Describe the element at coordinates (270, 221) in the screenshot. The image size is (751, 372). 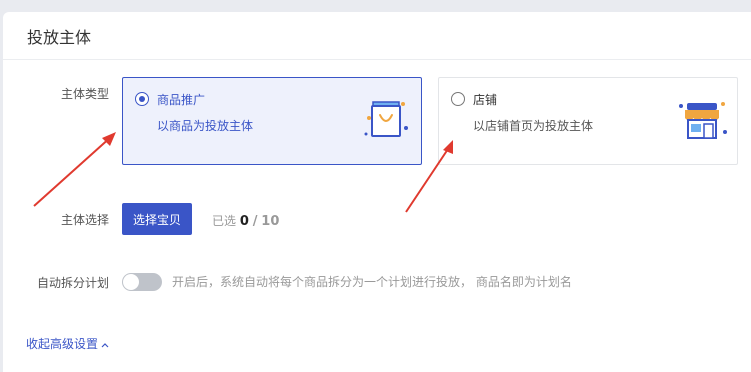
I see `total-value: 10` at that location.